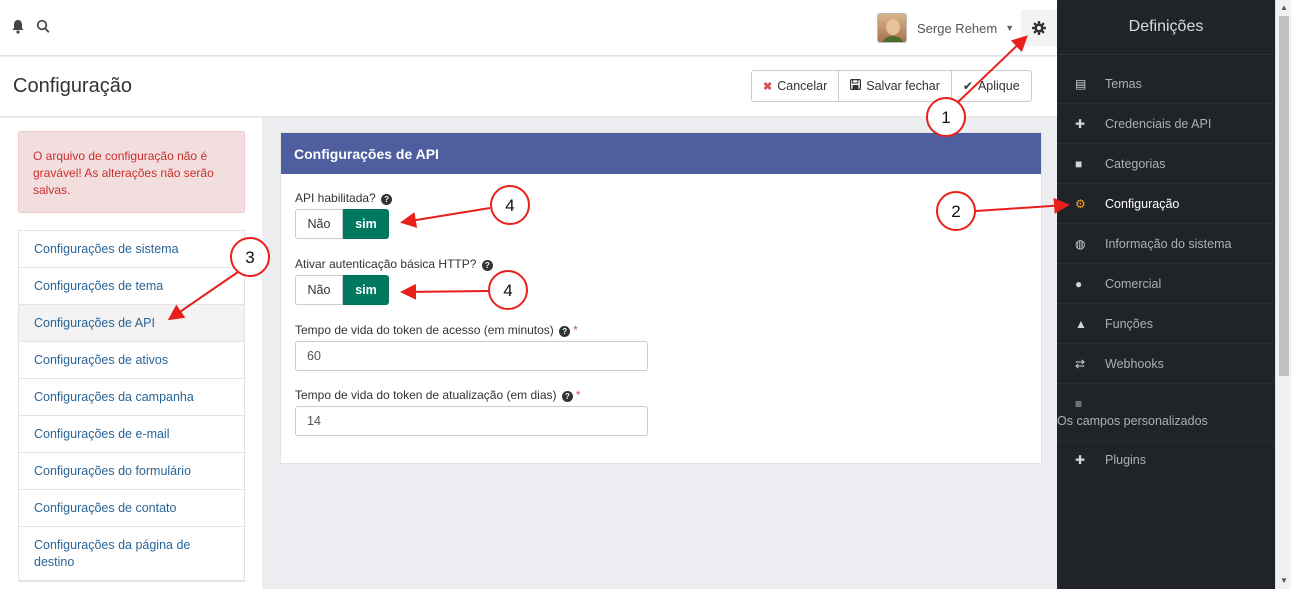 This screenshot has height=589, width=1291. I want to click on sidebar-item-label: Categorias, so click(1135, 163).